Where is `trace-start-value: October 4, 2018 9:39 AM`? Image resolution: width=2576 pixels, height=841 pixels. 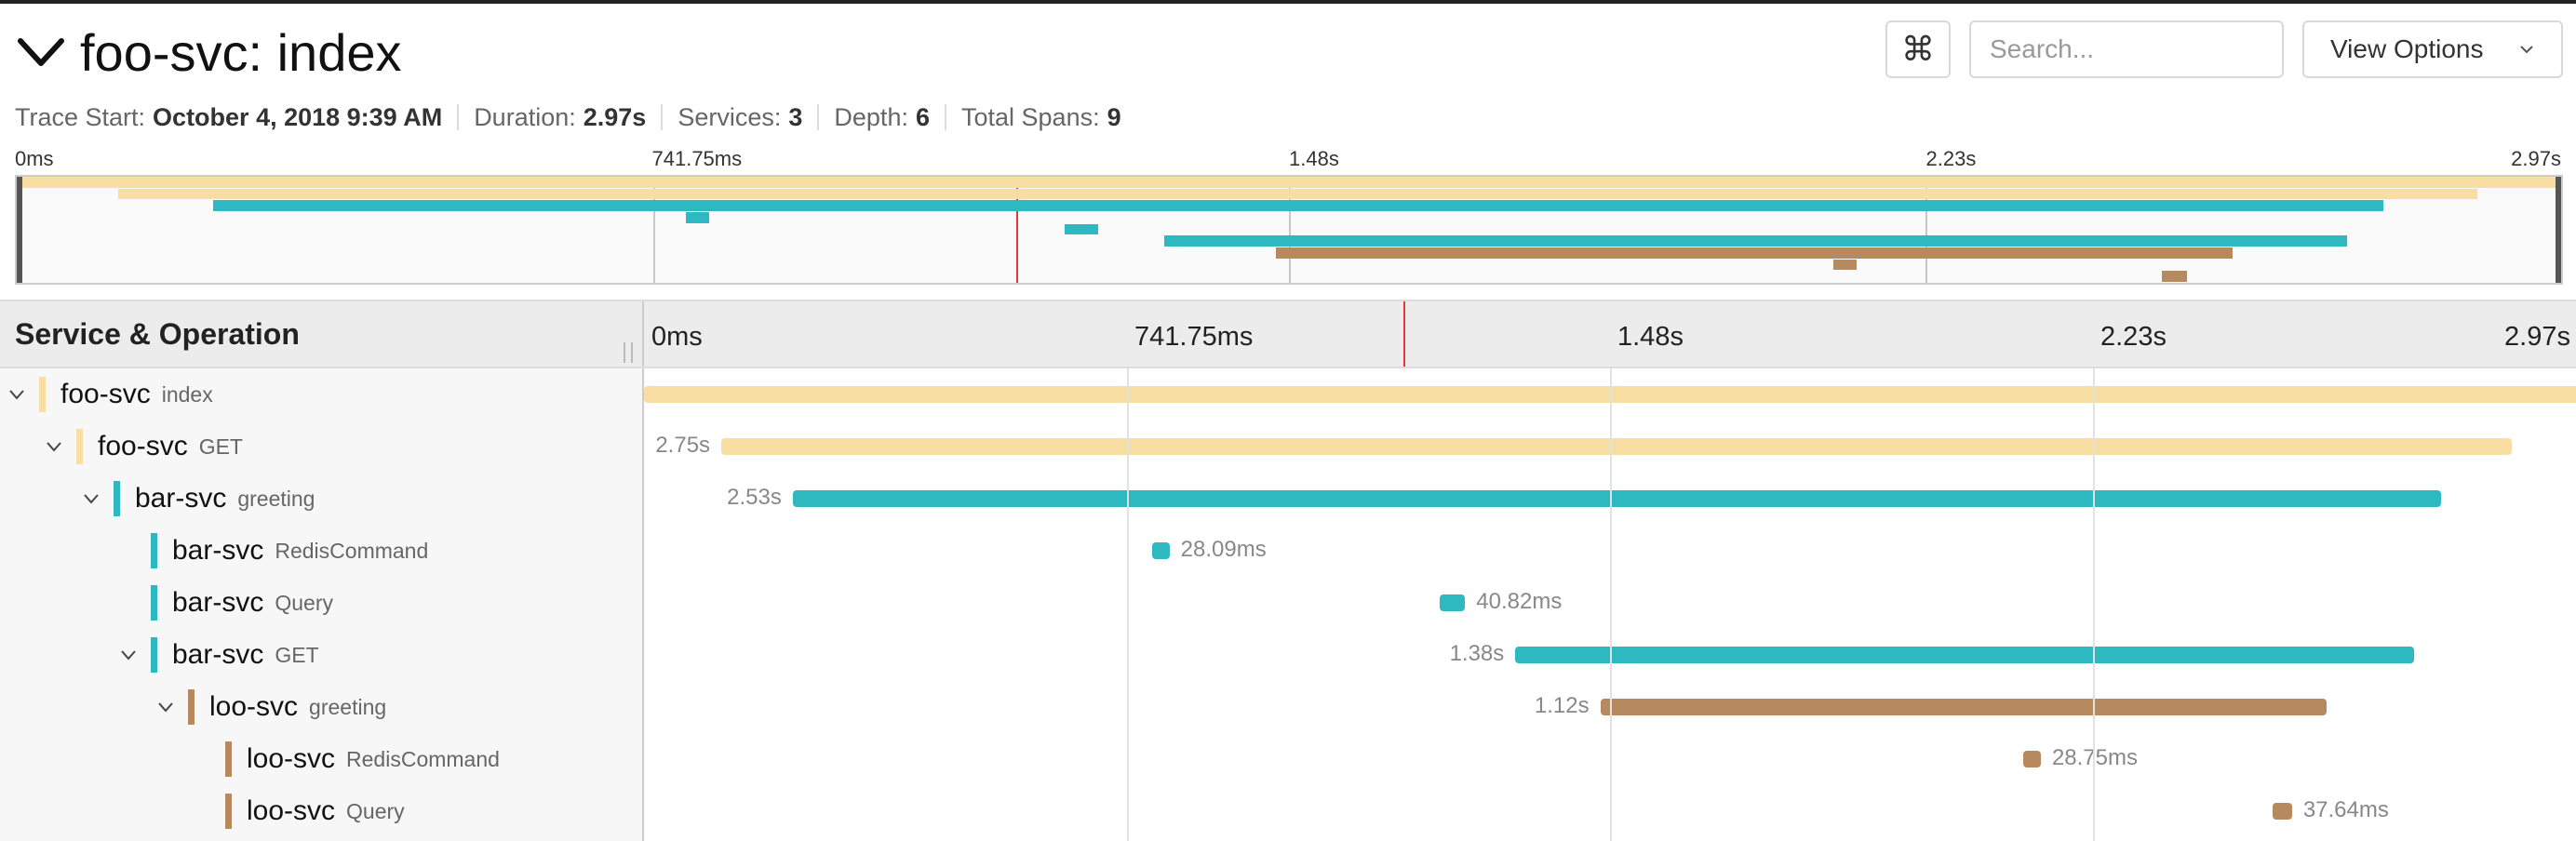
trace-start-value: October 4, 2018 9:39 AM is located at coordinates (298, 116).